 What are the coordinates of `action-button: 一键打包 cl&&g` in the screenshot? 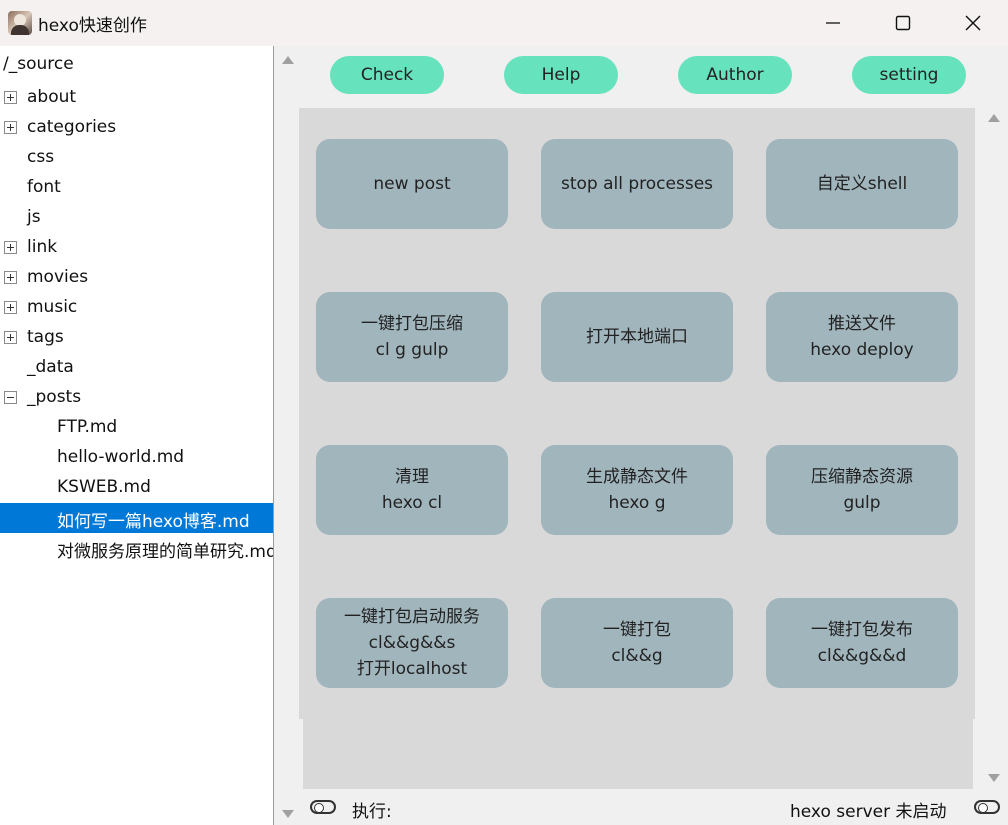 It's located at (637, 643).